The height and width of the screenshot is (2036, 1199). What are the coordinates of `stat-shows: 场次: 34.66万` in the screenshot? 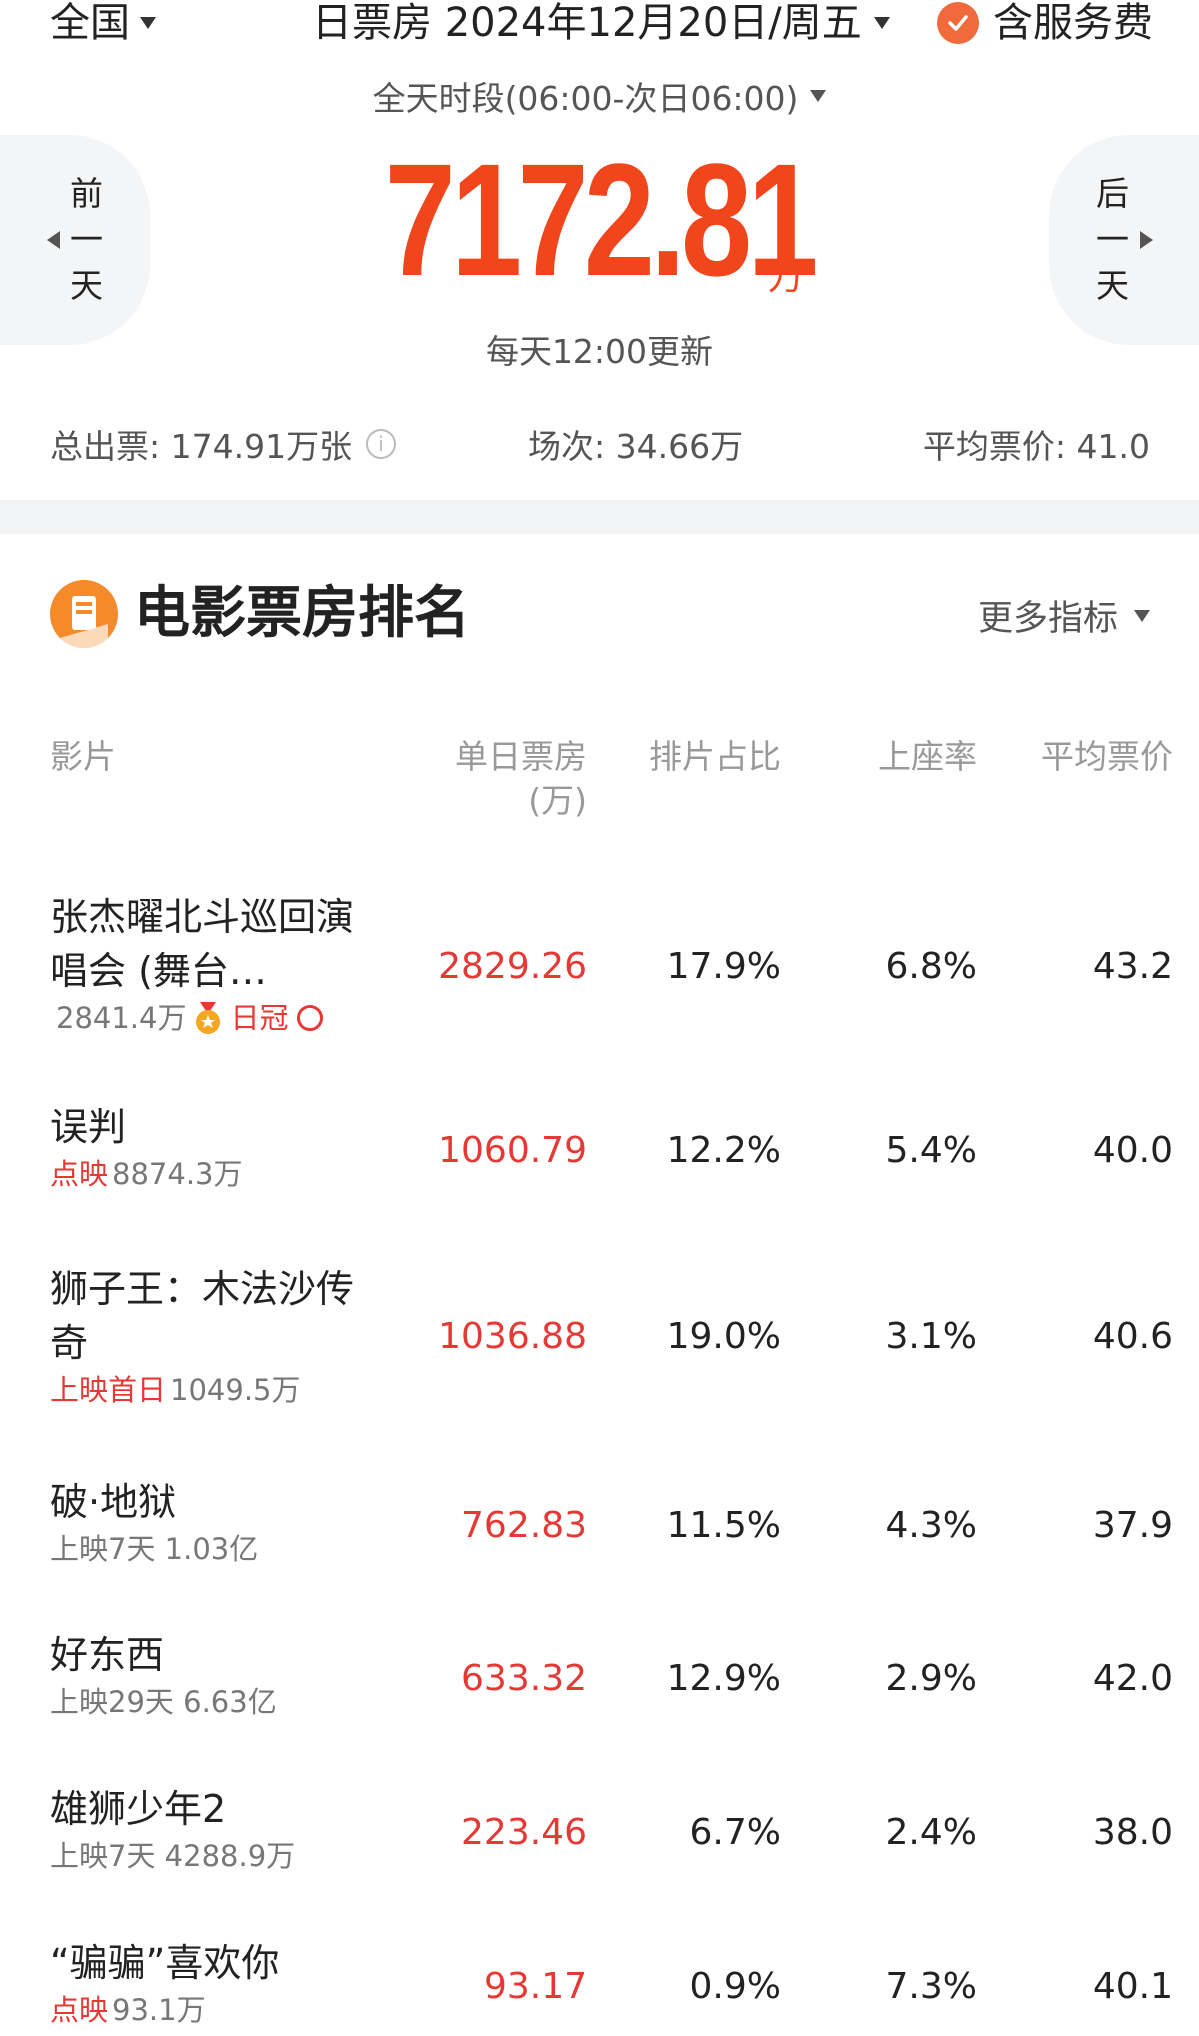 It's located at (635, 444).